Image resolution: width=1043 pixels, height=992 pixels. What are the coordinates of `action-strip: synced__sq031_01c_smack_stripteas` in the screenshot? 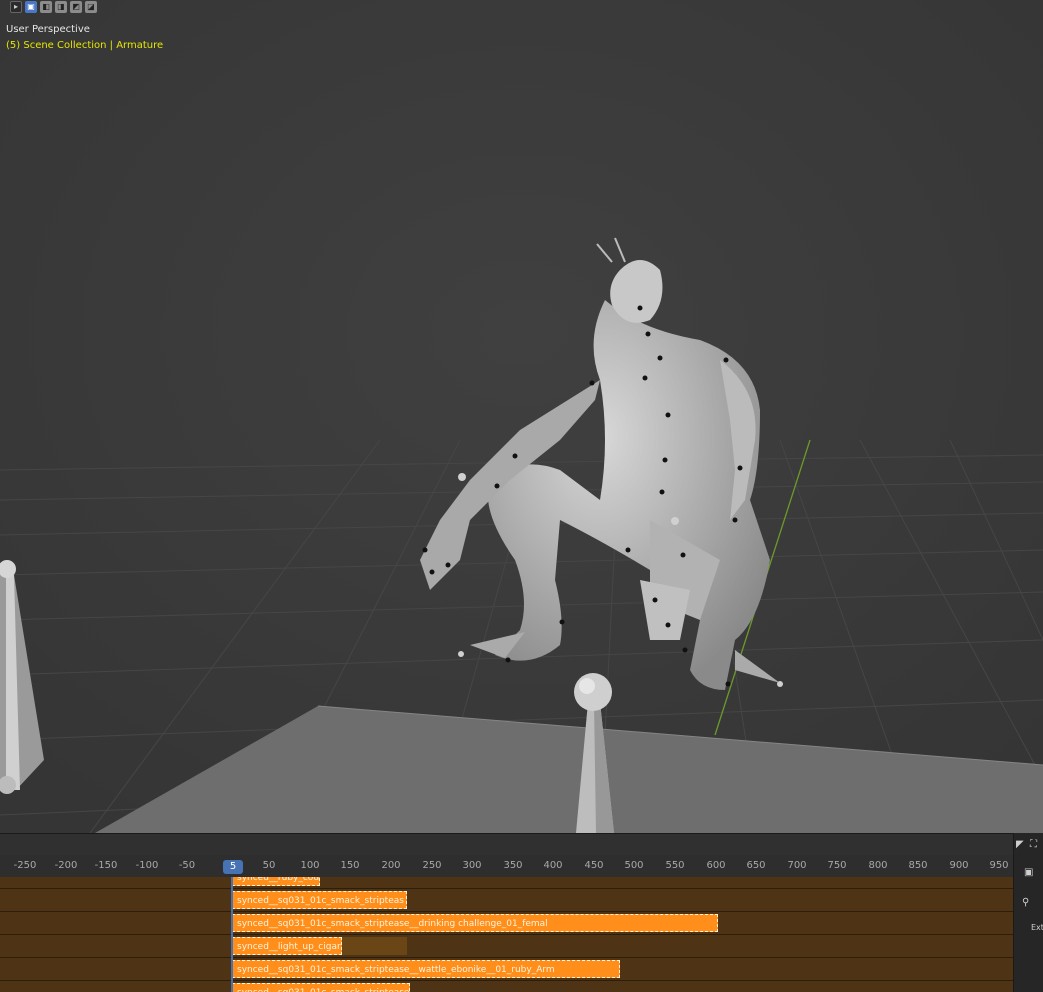 It's located at (319, 900).